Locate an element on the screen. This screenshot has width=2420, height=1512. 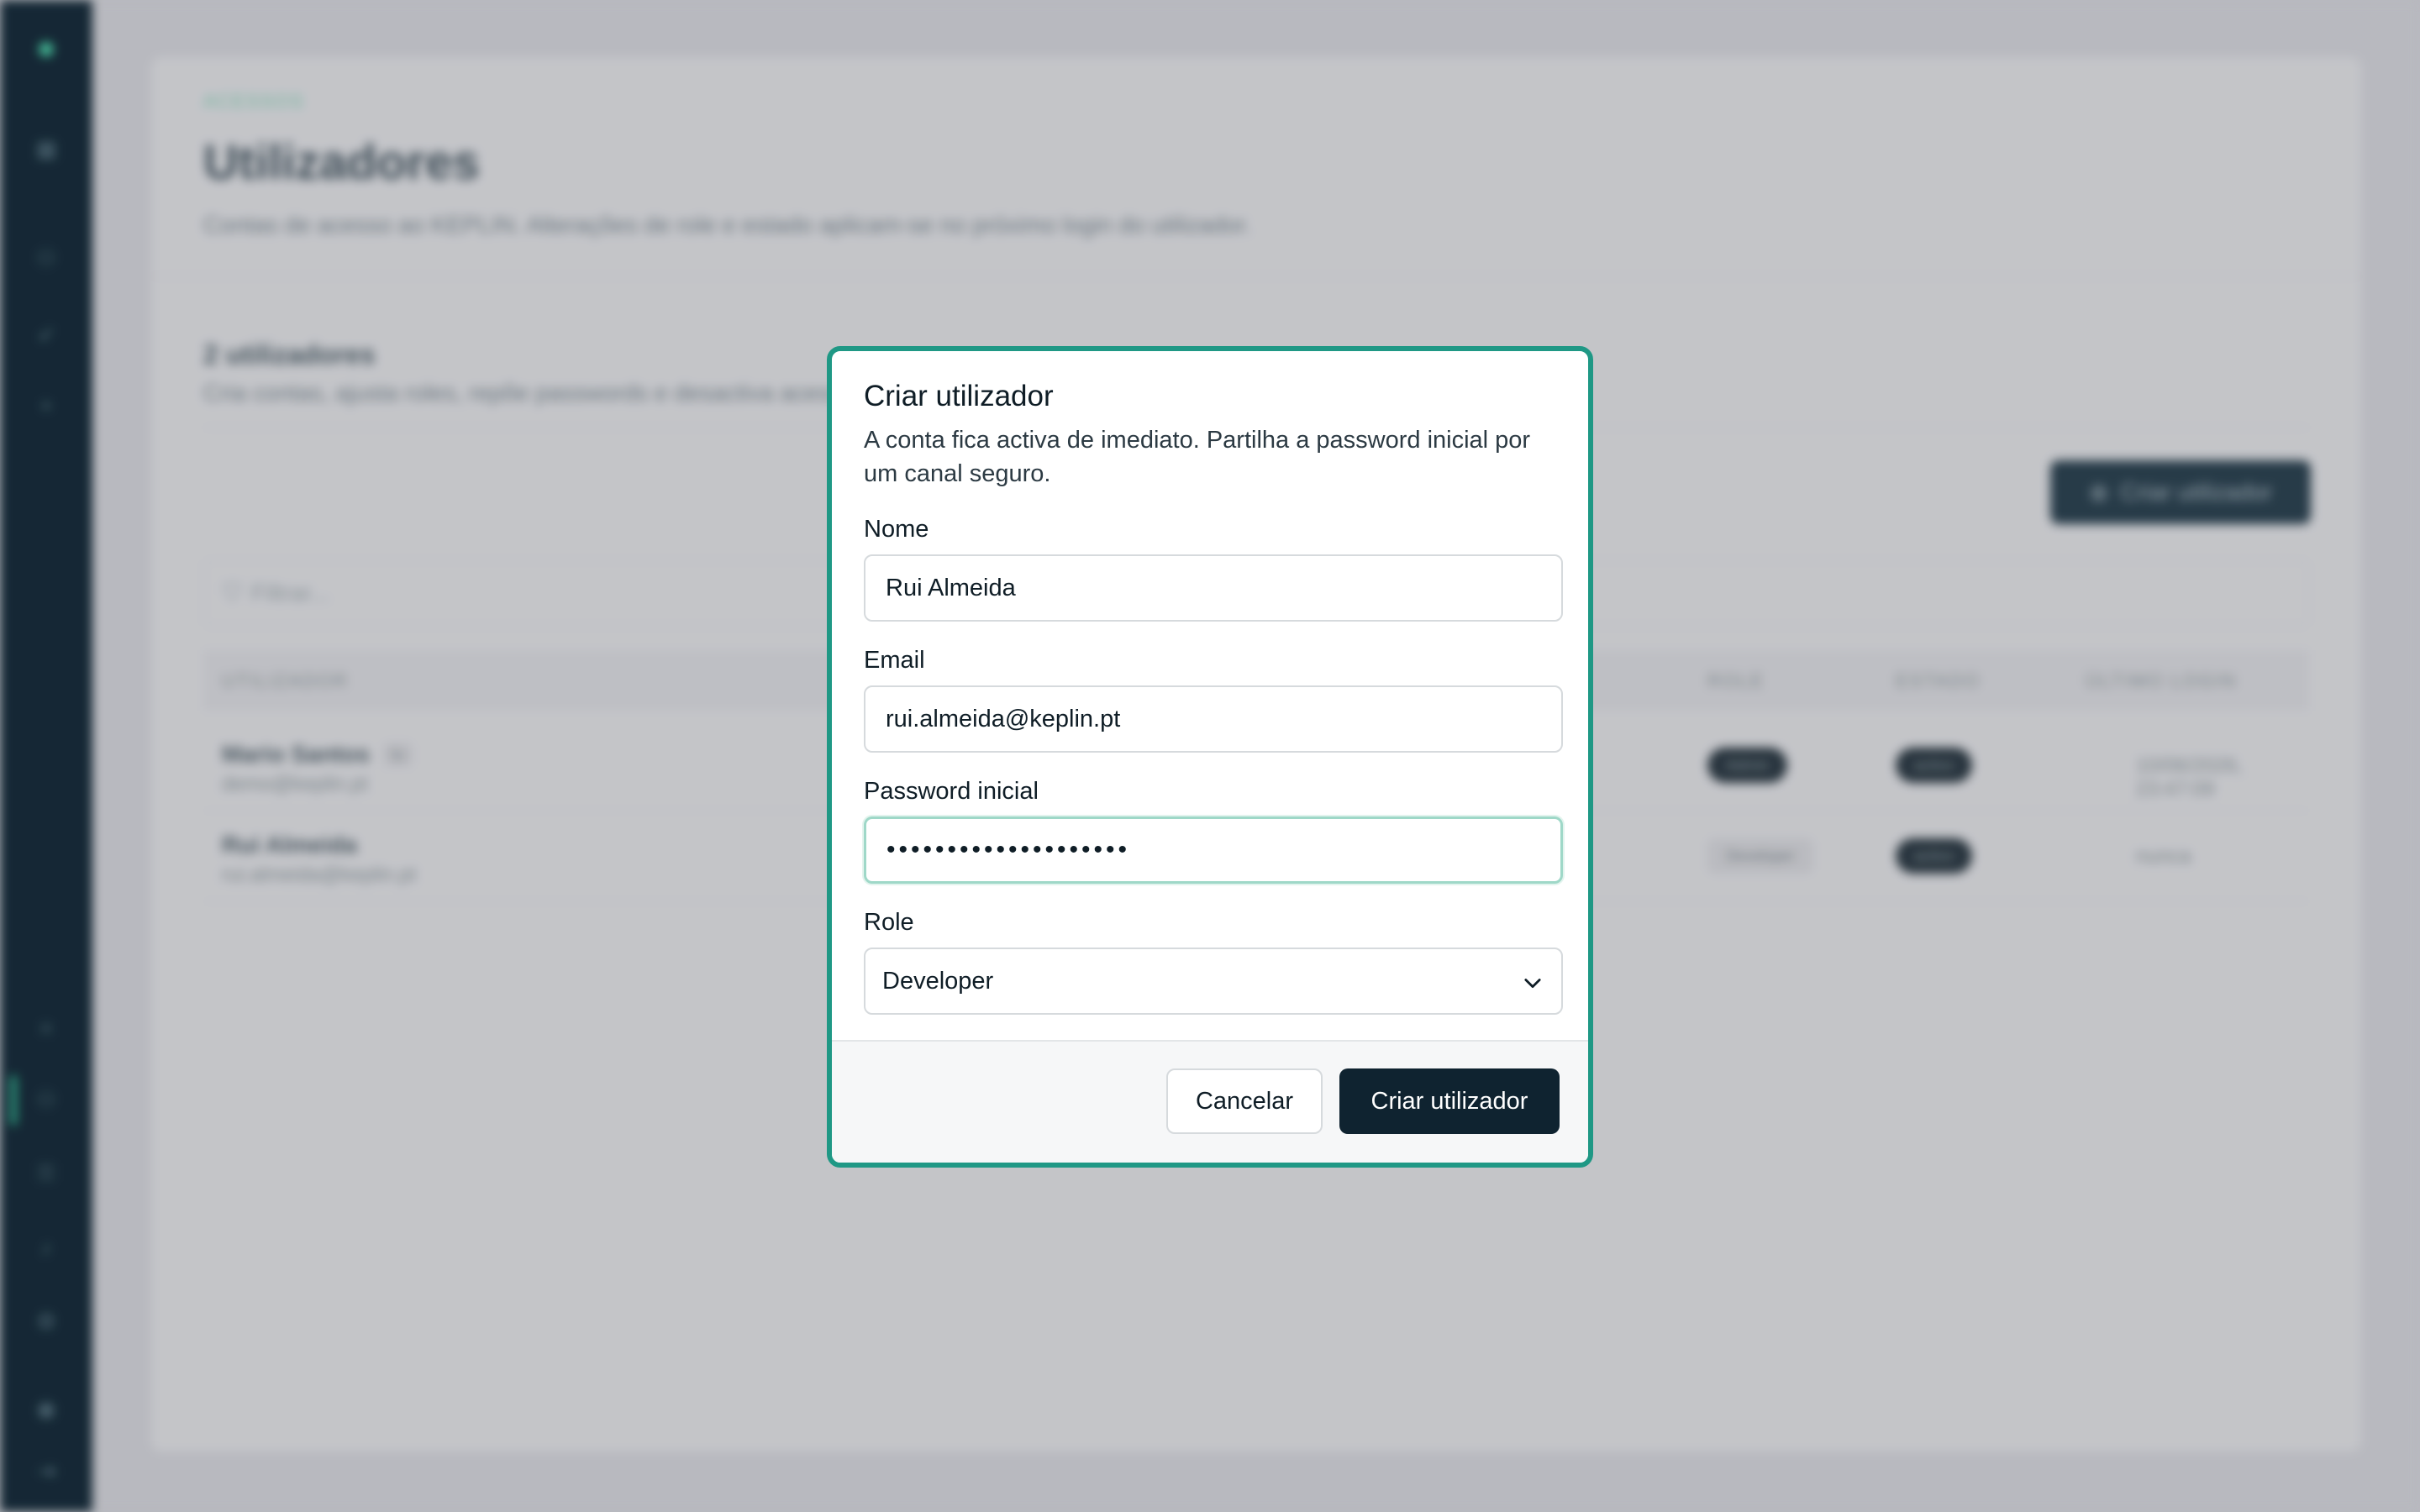
role-select: Developer is located at coordinates (1213, 981).